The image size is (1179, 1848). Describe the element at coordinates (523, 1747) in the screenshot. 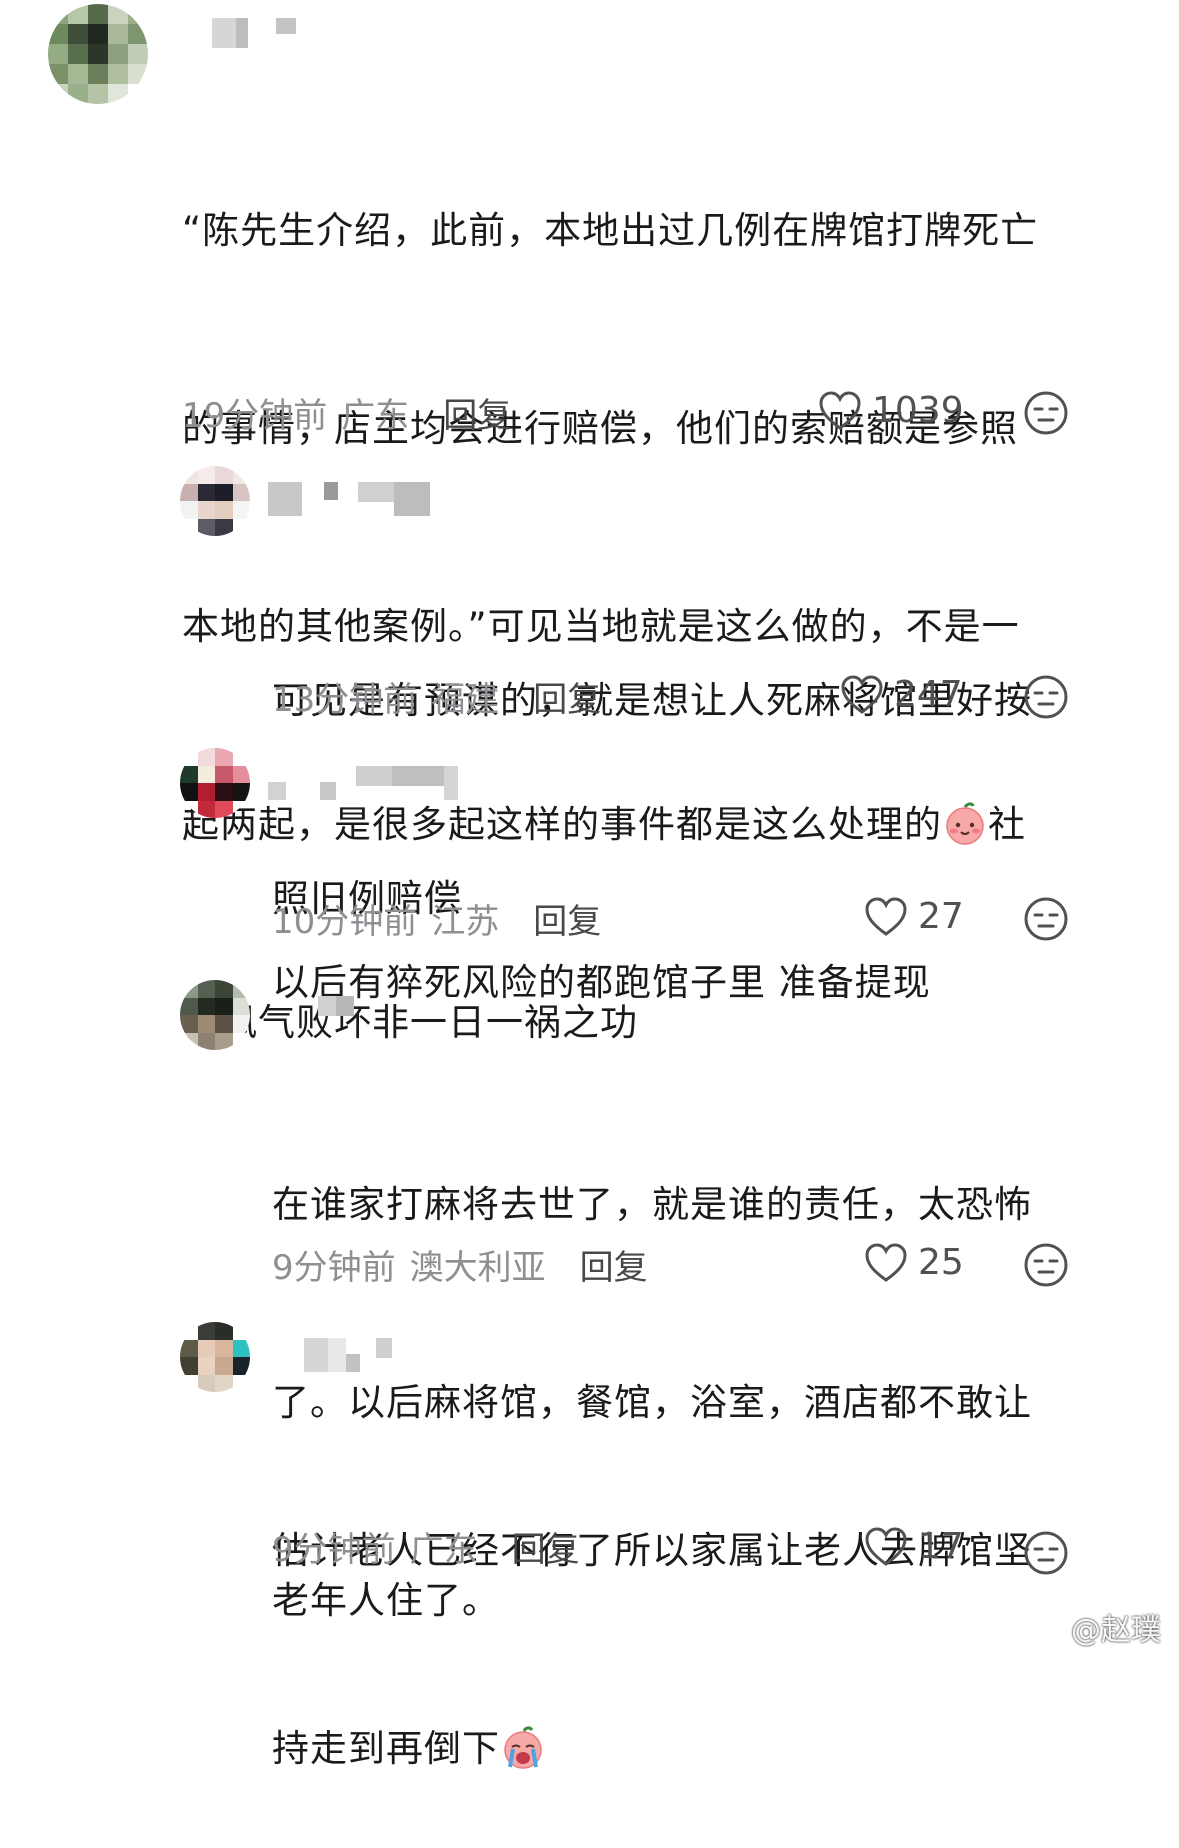

I see `crying-face-emoji` at that location.